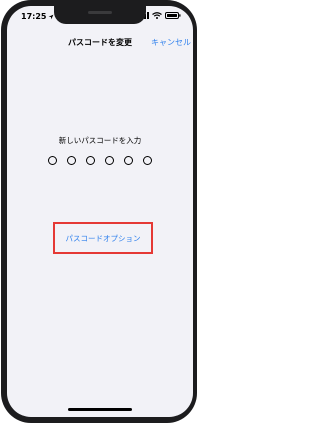  I want to click on navigation-bar: パスコードを変更 キャンセル, so click(100, 44).